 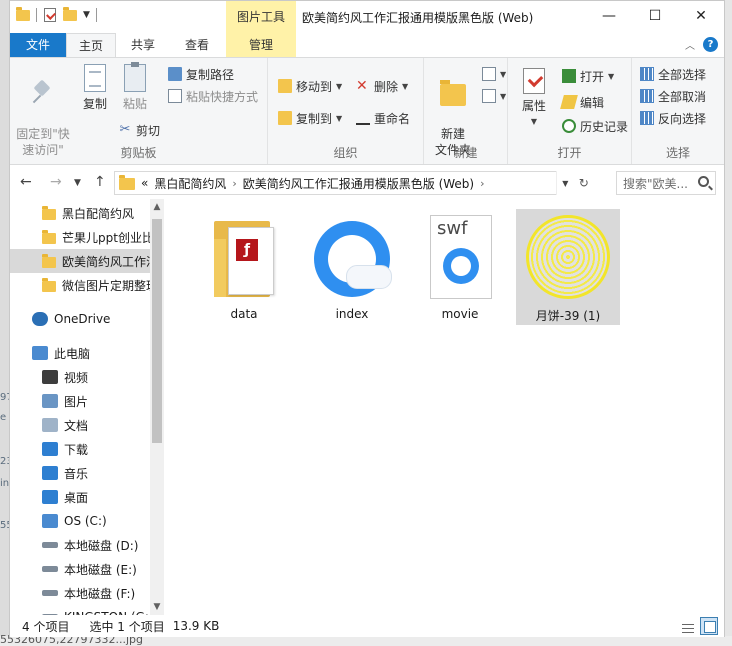 I want to click on back-arrow-icon: ←, so click(x=26, y=182).